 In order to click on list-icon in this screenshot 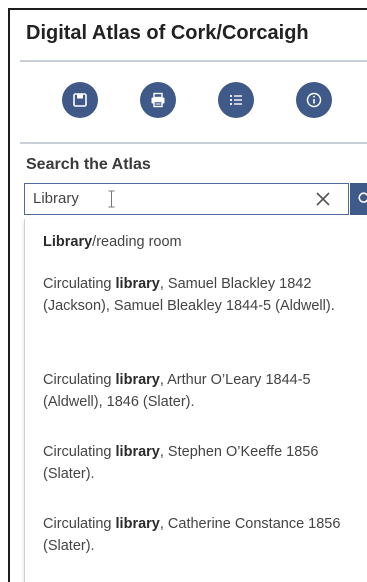, I will do `click(235, 100)`.